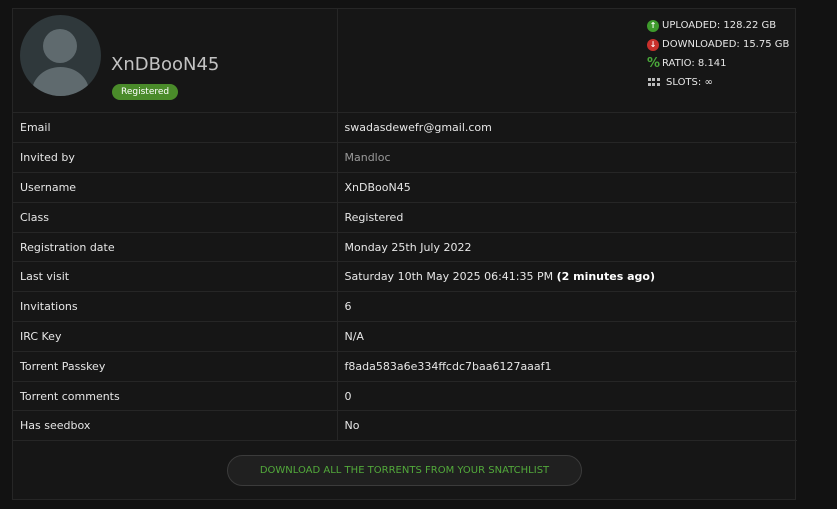 The image size is (837, 509). I want to click on header-divider, so click(337, 61).